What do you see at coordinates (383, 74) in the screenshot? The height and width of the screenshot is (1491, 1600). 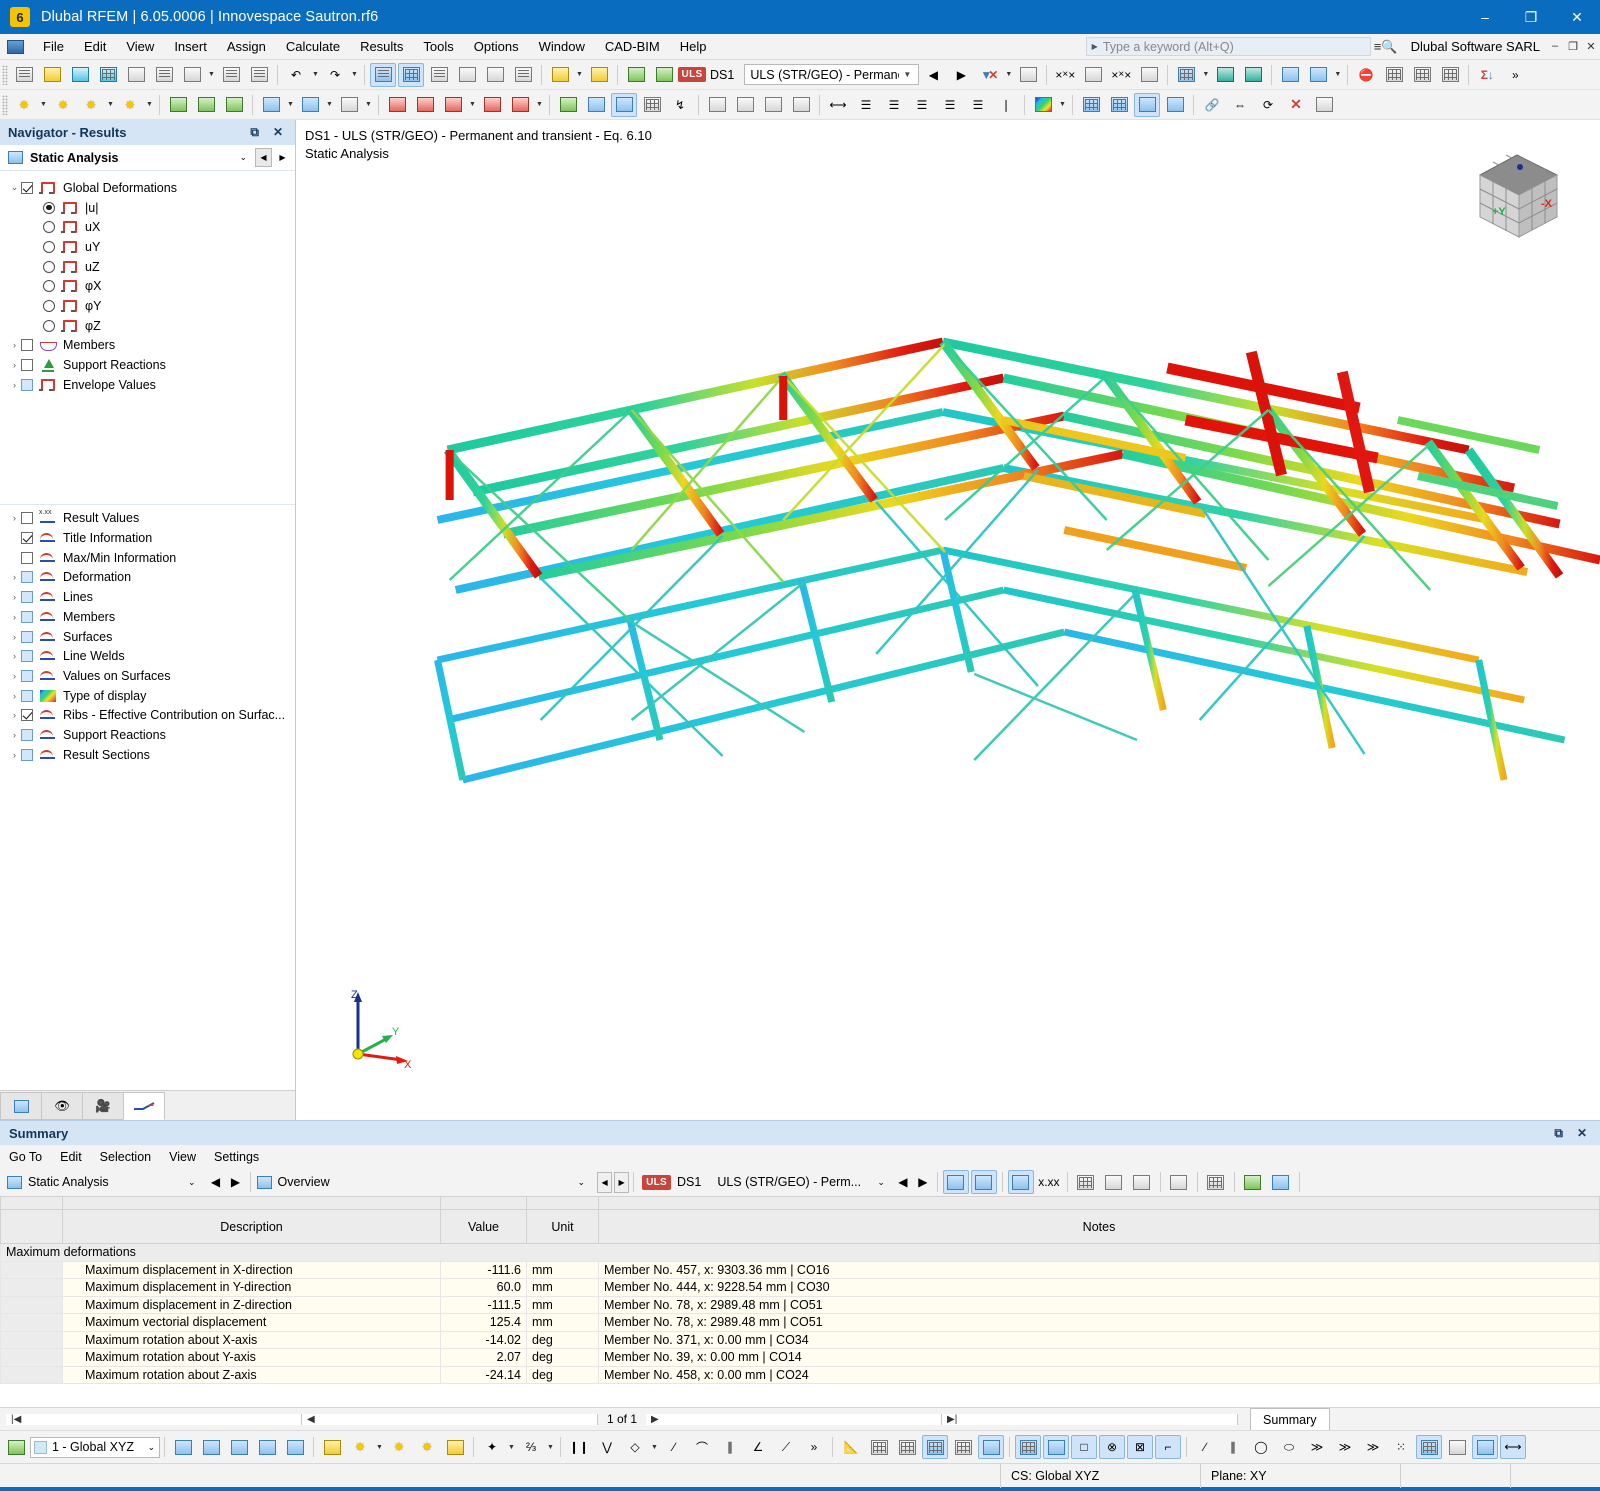 I see `navigator-panel-icon` at bounding box center [383, 74].